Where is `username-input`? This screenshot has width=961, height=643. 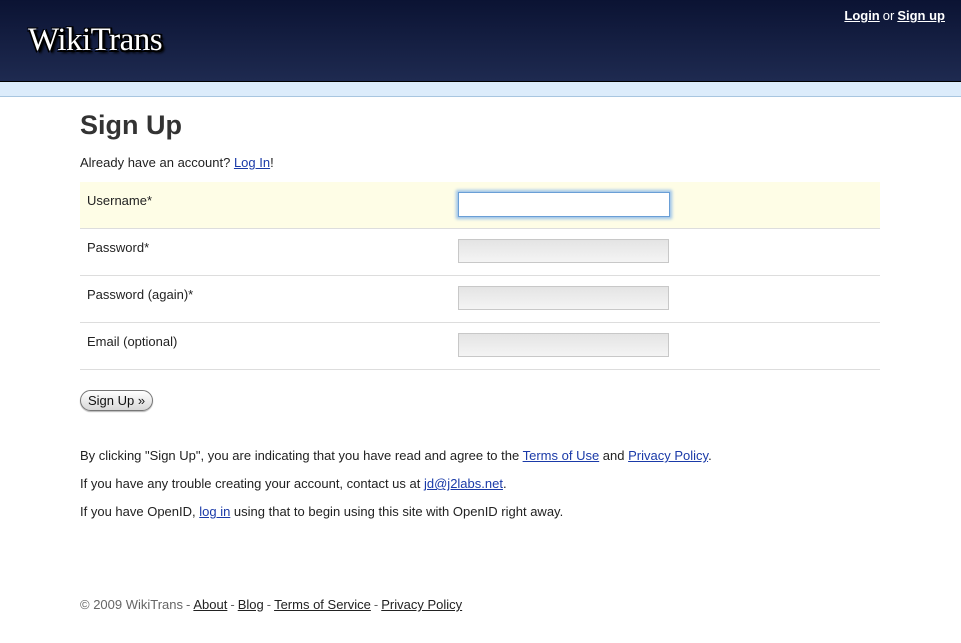
username-input is located at coordinates (564, 204).